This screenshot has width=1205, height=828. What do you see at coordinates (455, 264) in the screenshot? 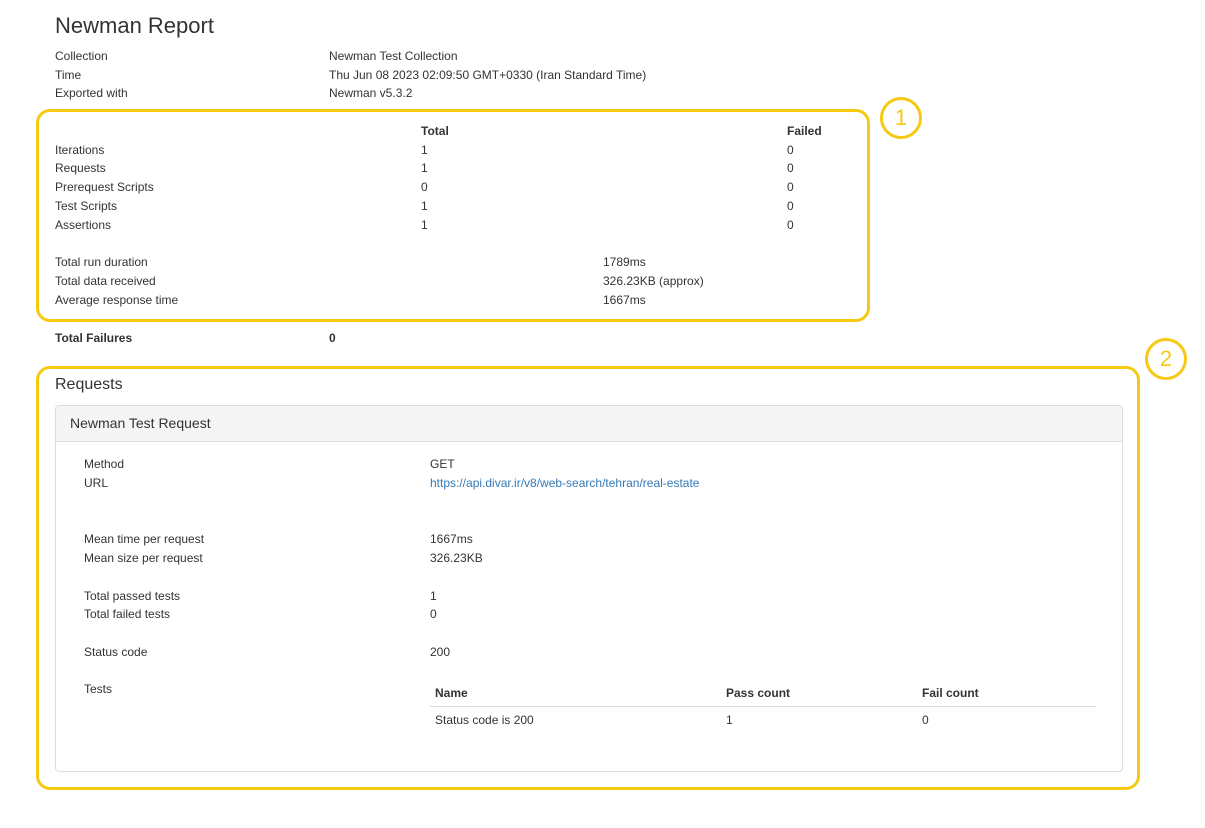
I see `run-row-duration: Total run duration 1789ms` at bounding box center [455, 264].